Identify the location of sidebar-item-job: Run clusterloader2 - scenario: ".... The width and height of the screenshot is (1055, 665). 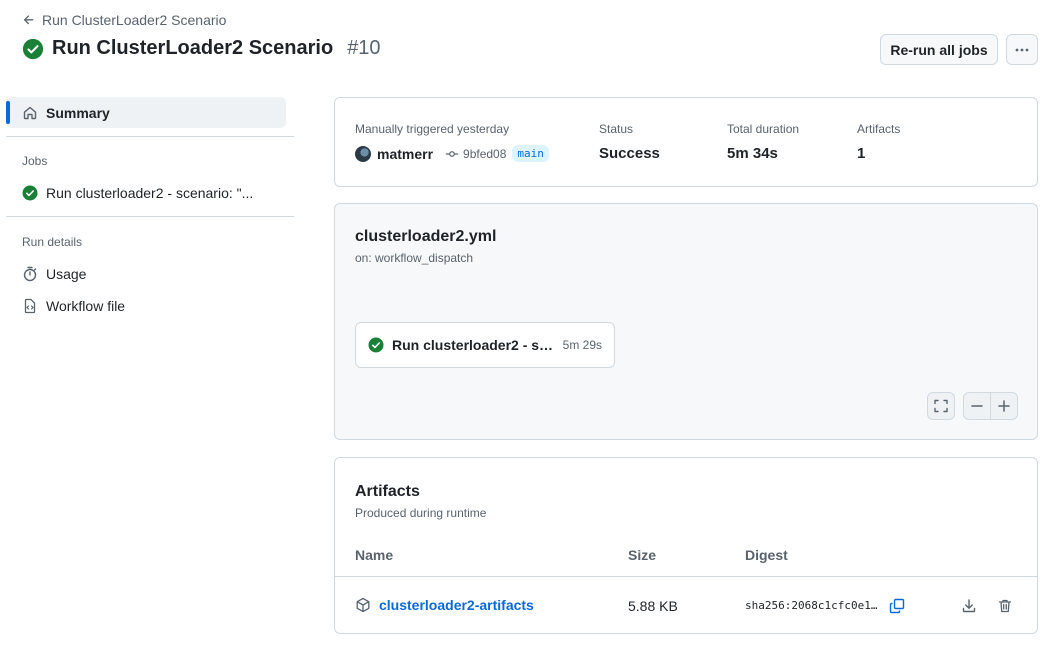
(137, 193).